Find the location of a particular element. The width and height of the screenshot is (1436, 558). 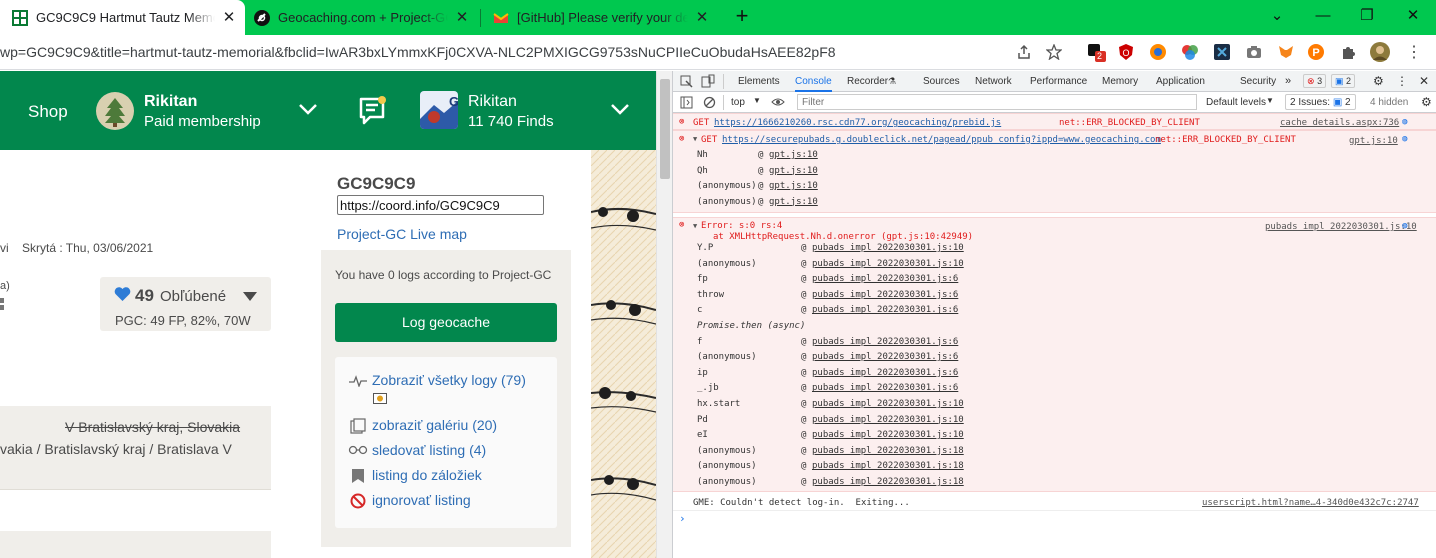

metamask-icon is located at coordinates (1286, 52).